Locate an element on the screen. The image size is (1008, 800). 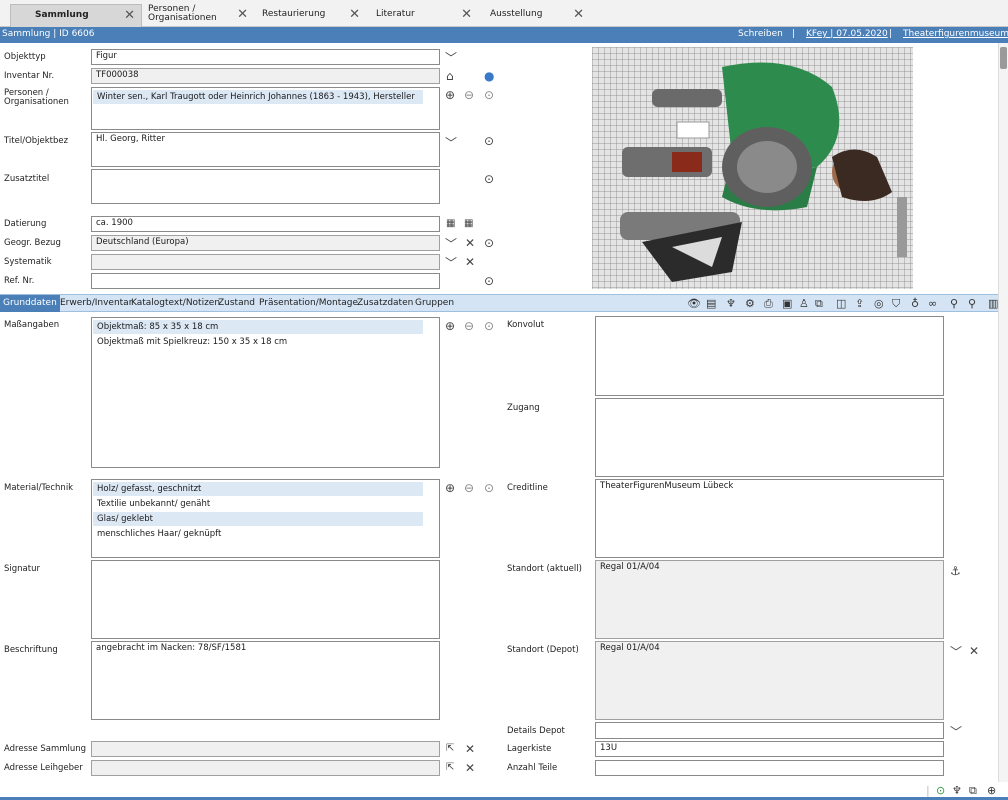
list-item: Objektmaß: 85 x 35 x 18 cm is located at coordinates (258, 327).